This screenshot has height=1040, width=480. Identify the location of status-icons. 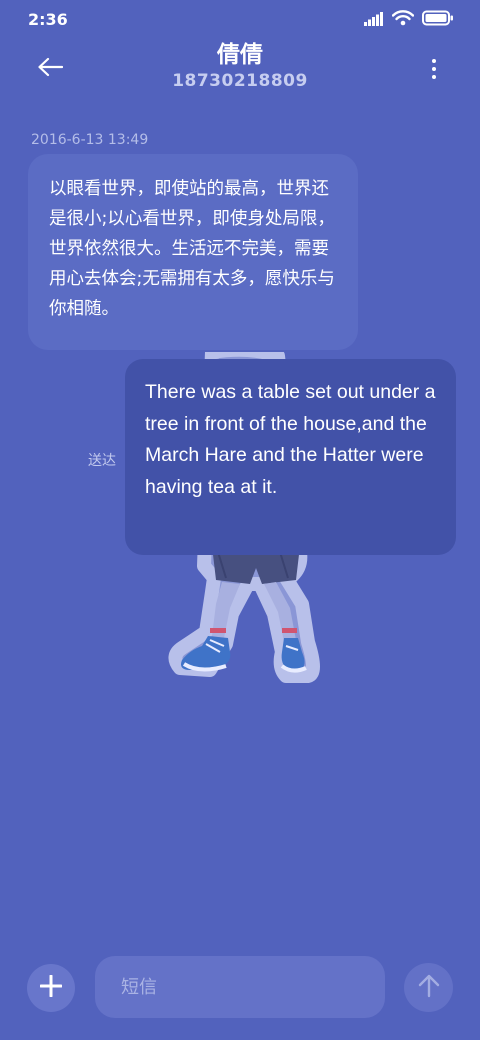
(409, 20).